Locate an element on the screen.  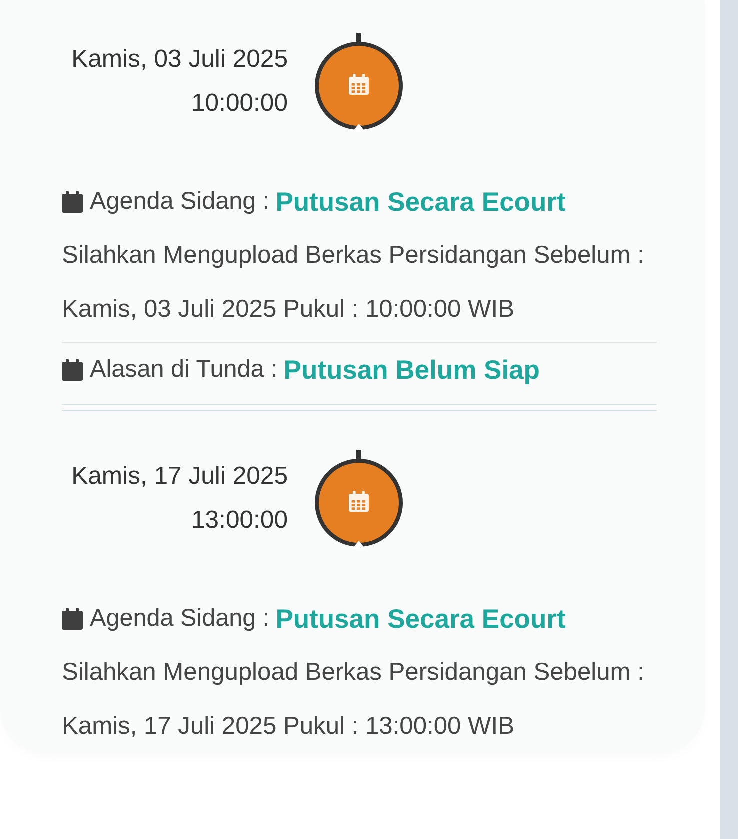
detail-note: Kamis, 17 Juli 2025 Pukul : 13:00:00 WIB is located at coordinates (288, 727).